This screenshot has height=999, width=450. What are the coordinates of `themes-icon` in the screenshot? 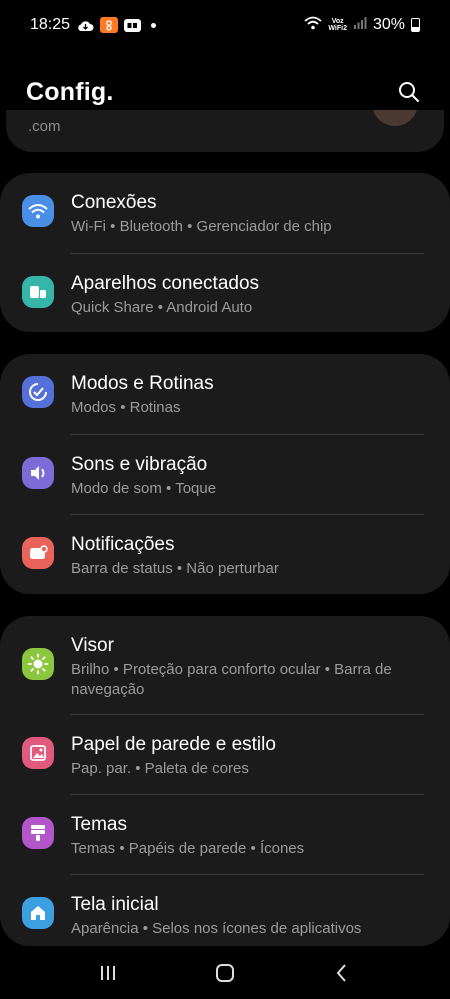 It's located at (38, 833).